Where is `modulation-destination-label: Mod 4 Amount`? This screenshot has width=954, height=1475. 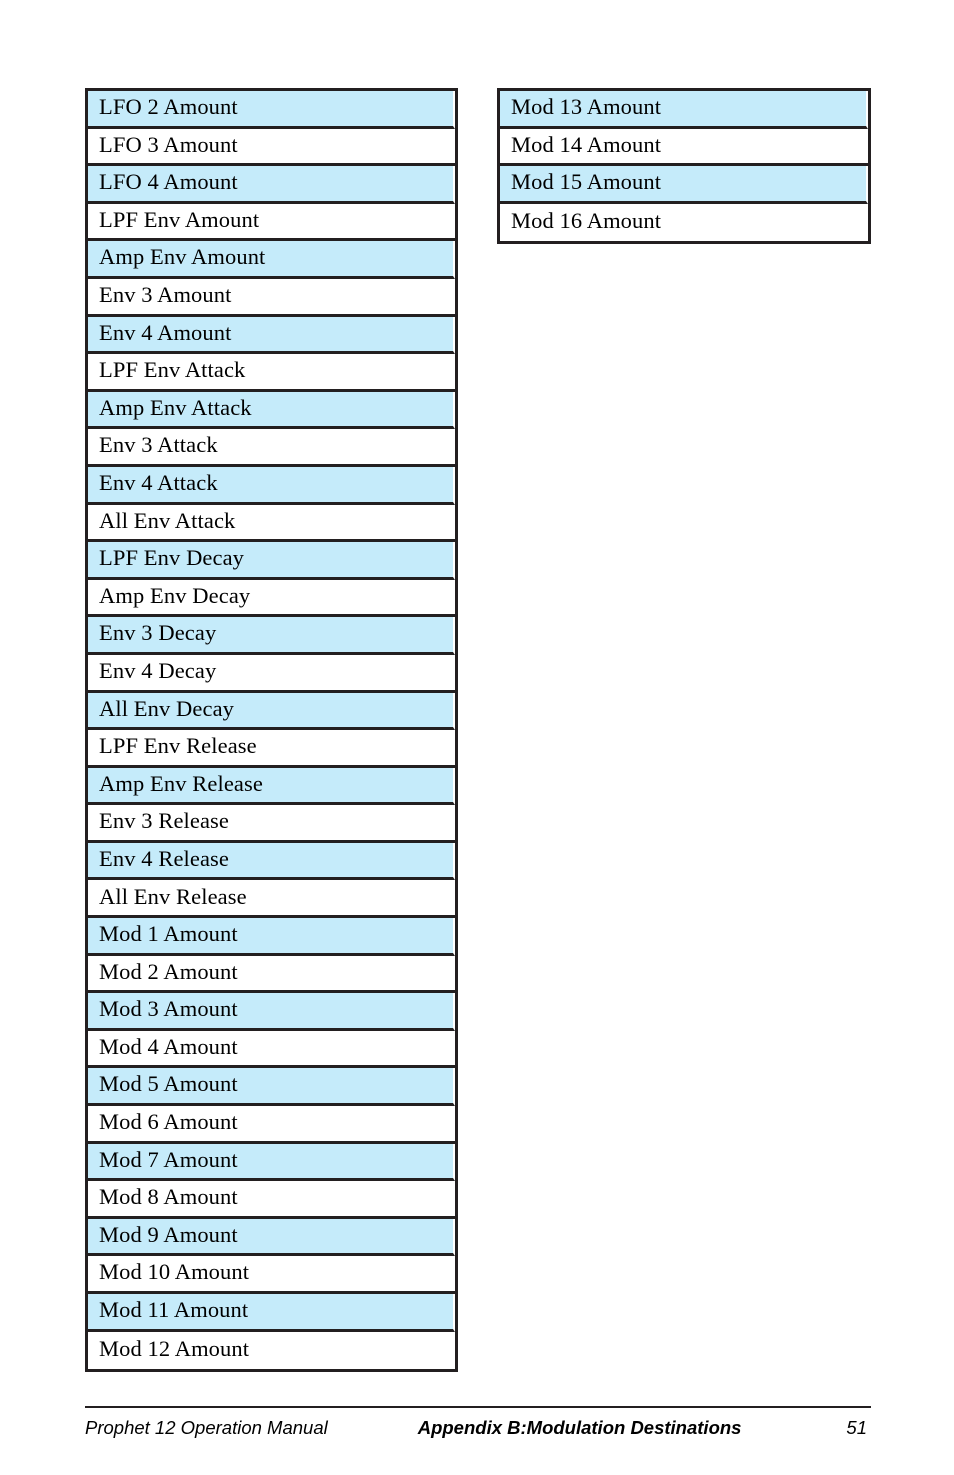 modulation-destination-label: Mod 4 Amount is located at coordinates (168, 1046).